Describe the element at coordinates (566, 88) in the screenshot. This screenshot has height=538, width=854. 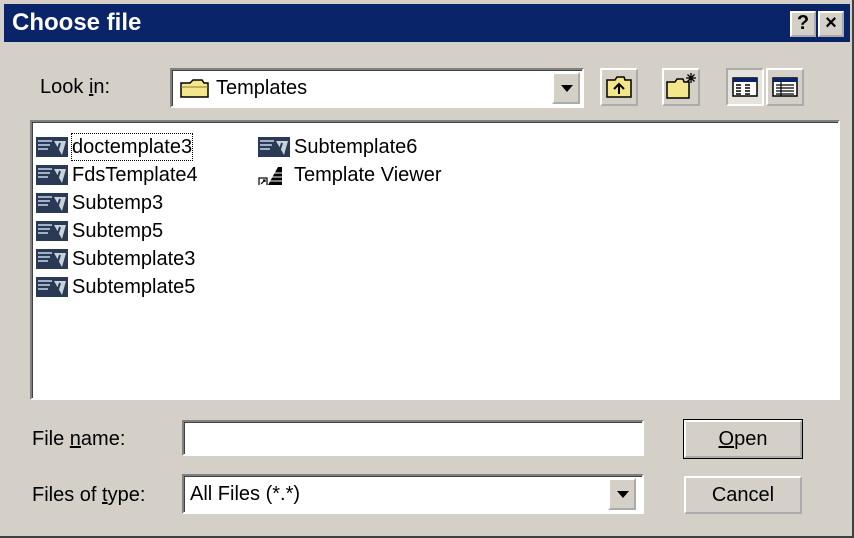
I see `look-in-dropdown-button` at that location.